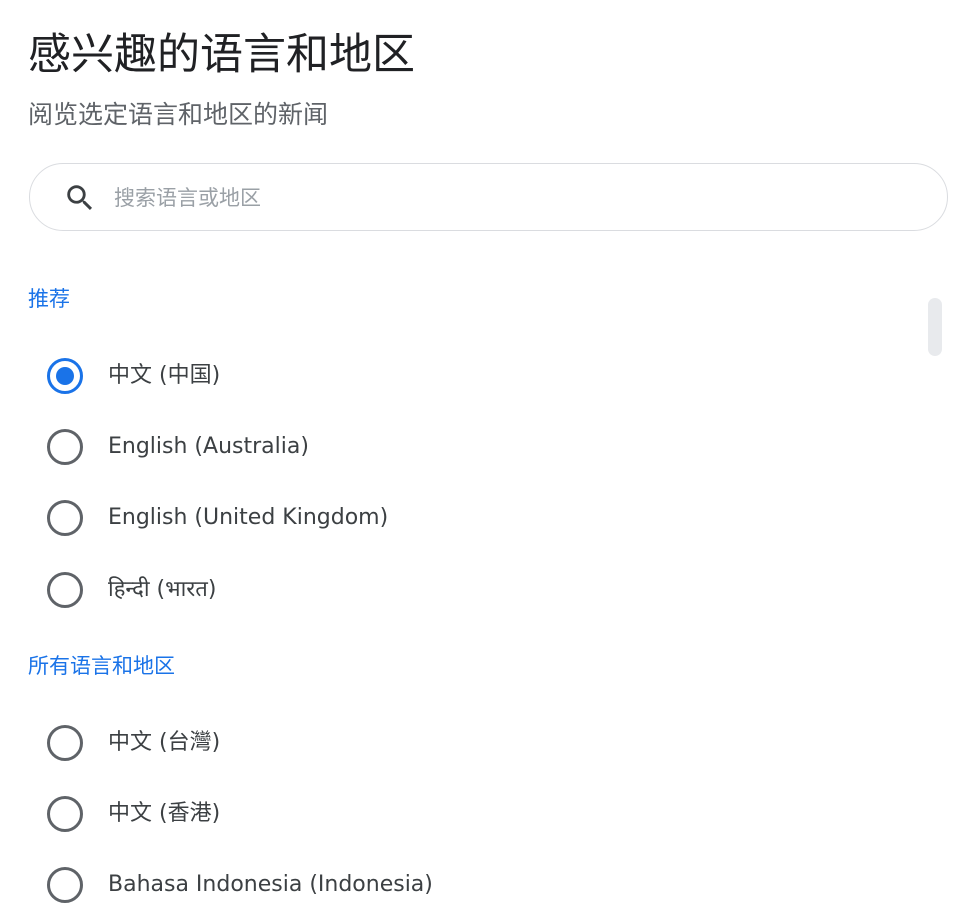 The image size is (966, 914). What do you see at coordinates (162, 589) in the screenshot?
I see `option-label: हिन्दी (भारत)` at bounding box center [162, 589].